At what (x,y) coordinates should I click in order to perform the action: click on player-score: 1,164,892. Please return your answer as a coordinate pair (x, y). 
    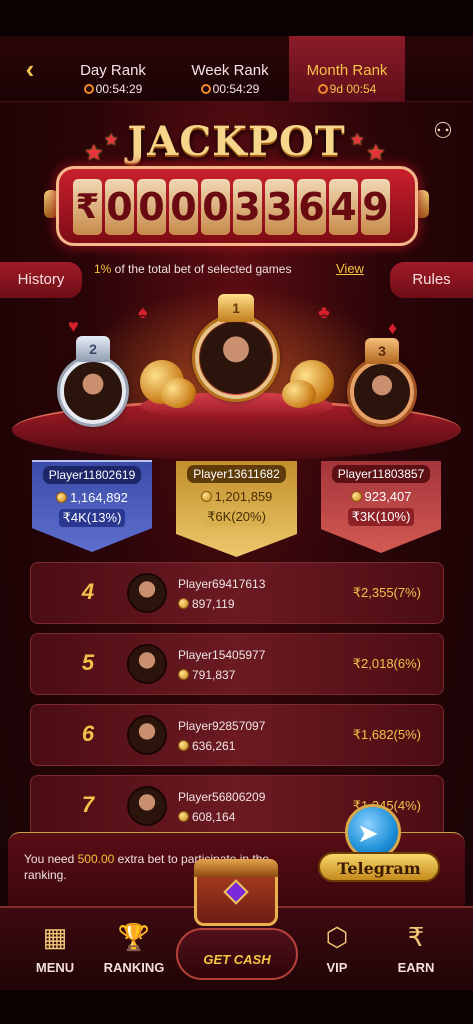
    Looking at the image, I should click on (99, 497).